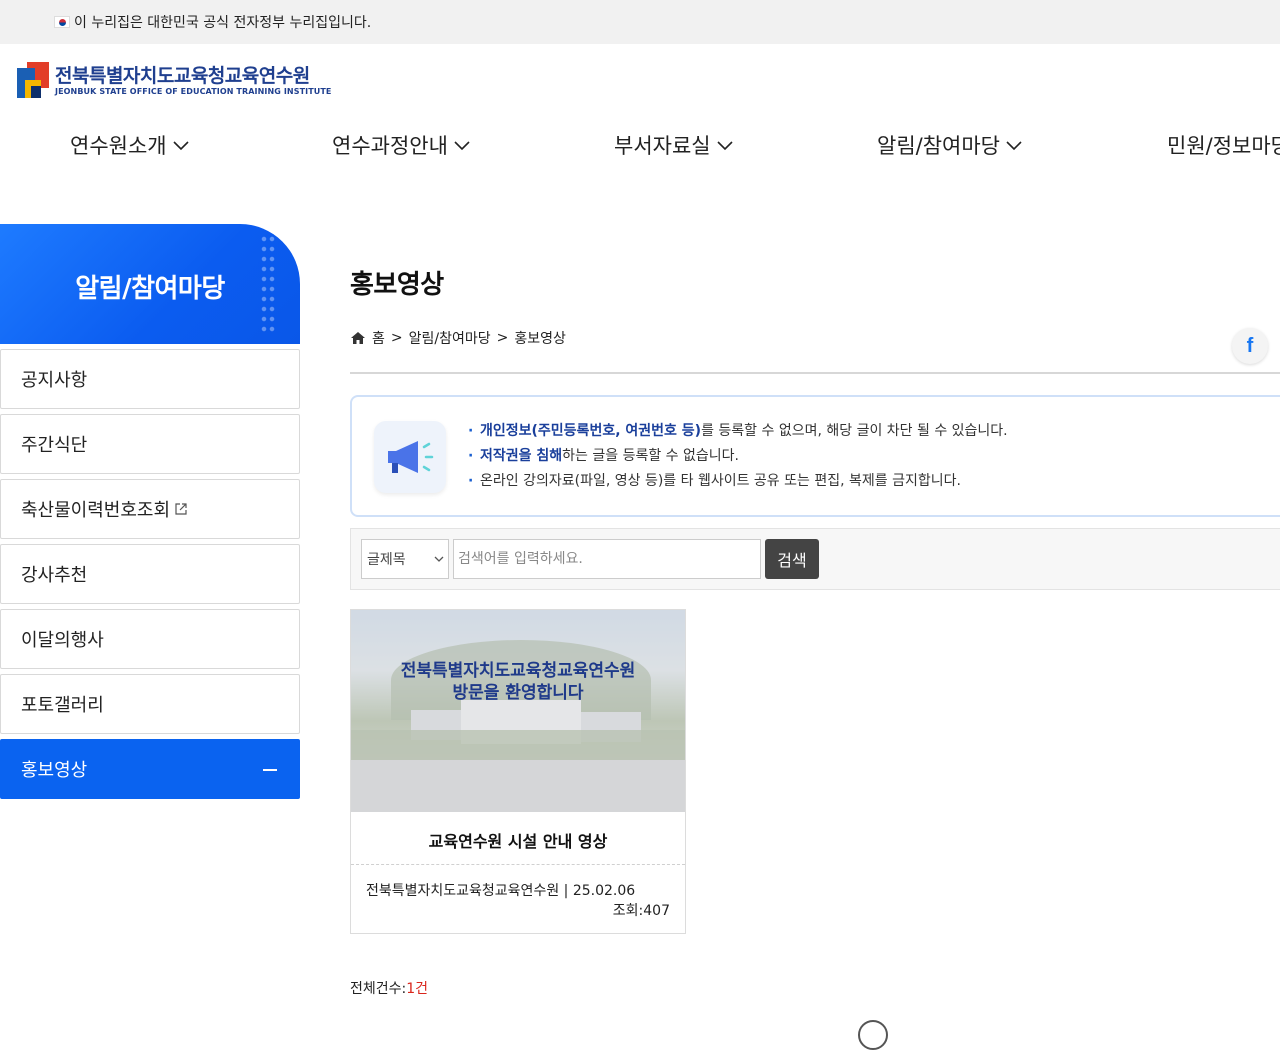 Image resolution: width=1280 pixels, height=1050 pixels. What do you see at coordinates (54, 770) in the screenshot?
I see `sidebar-item-label: 홍보영상` at bounding box center [54, 770].